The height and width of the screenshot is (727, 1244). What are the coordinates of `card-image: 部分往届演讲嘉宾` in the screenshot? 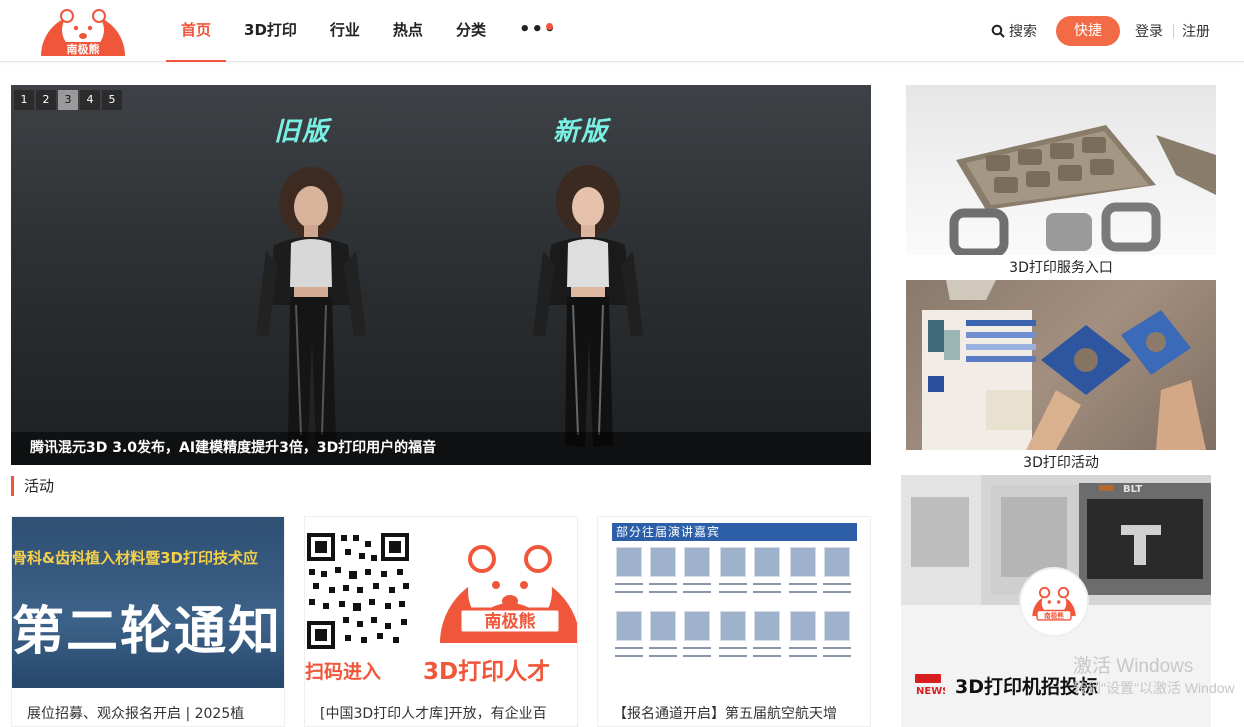 It's located at (734, 602).